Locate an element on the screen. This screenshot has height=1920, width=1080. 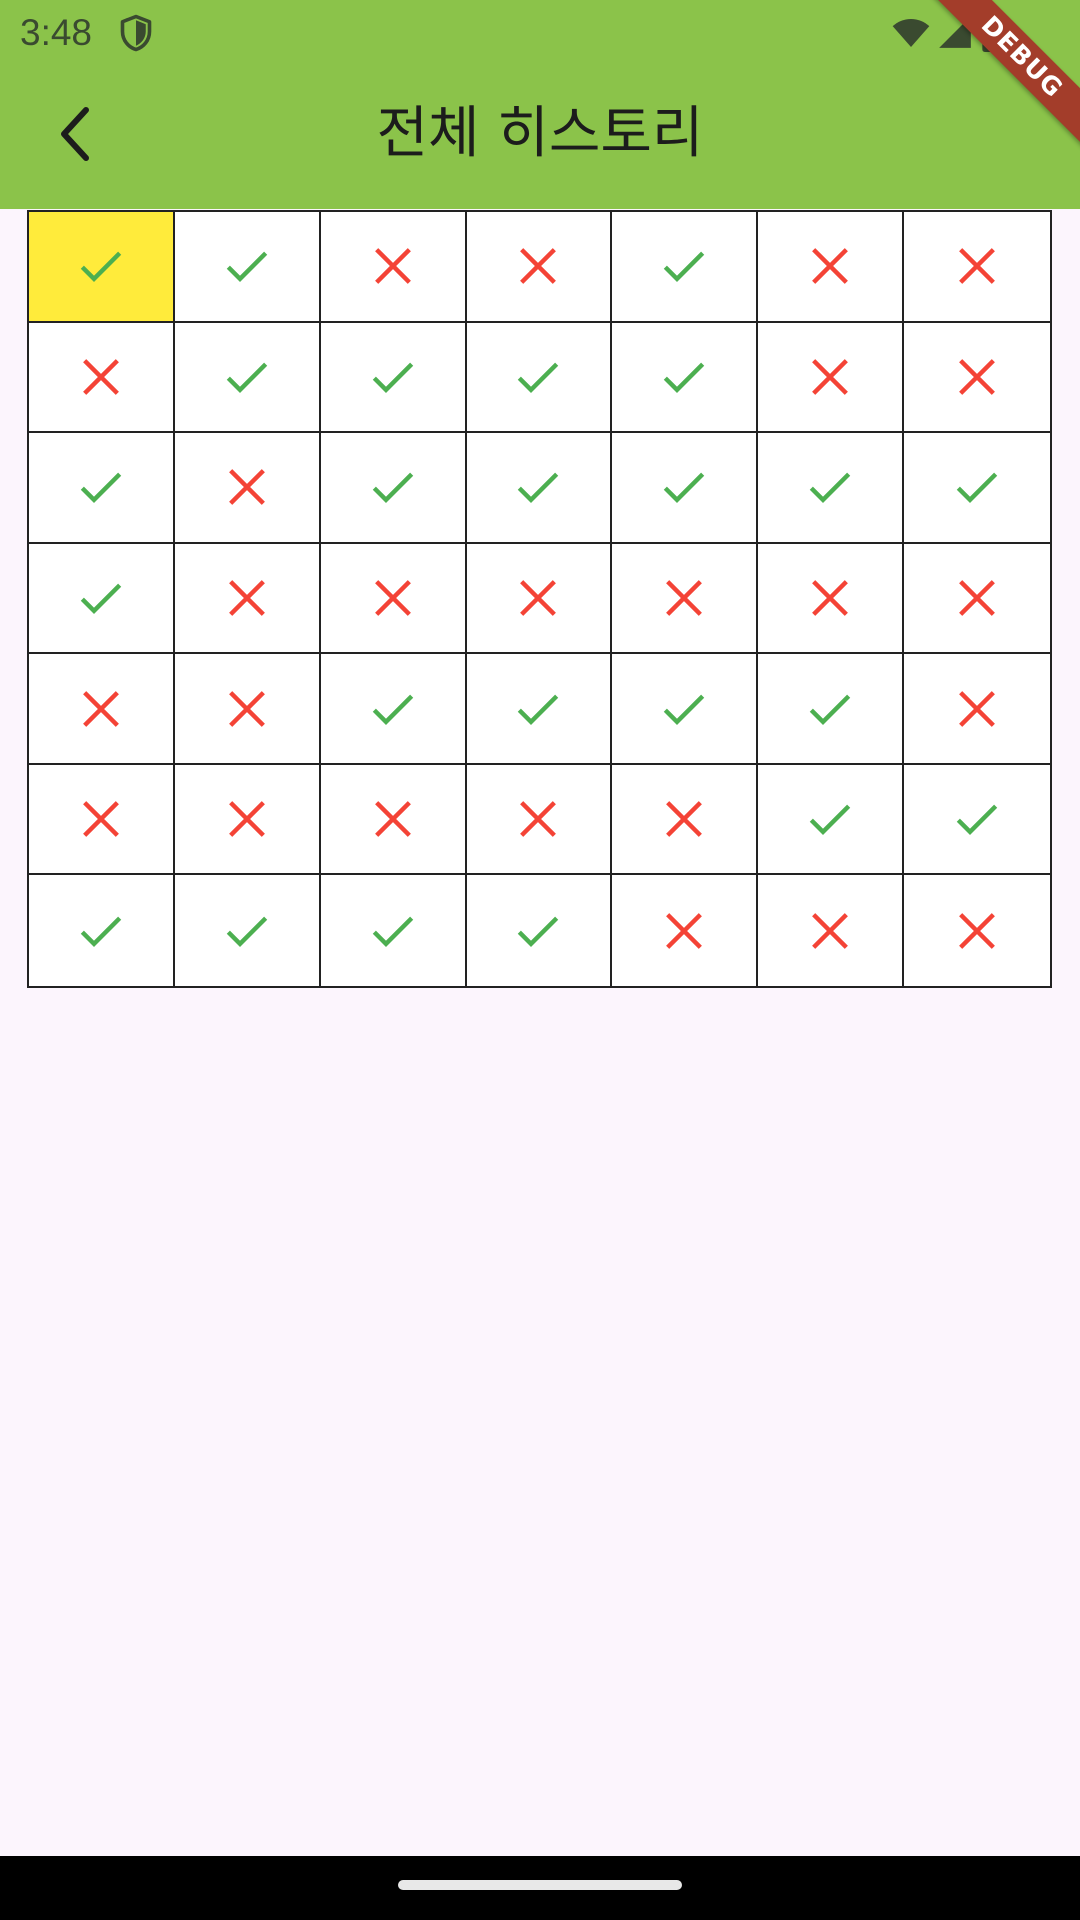
battery-icon is located at coordinates (994, 32).